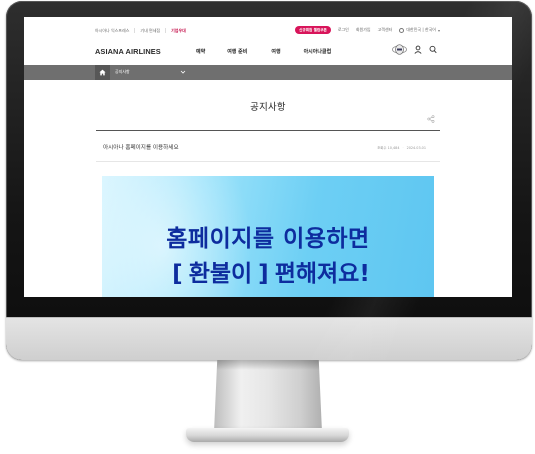 The width and height of the screenshot is (535, 454). What do you see at coordinates (128, 51) in the screenshot?
I see `airline-logo: ASIANA AIRLINES` at bounding box center [128, 51].